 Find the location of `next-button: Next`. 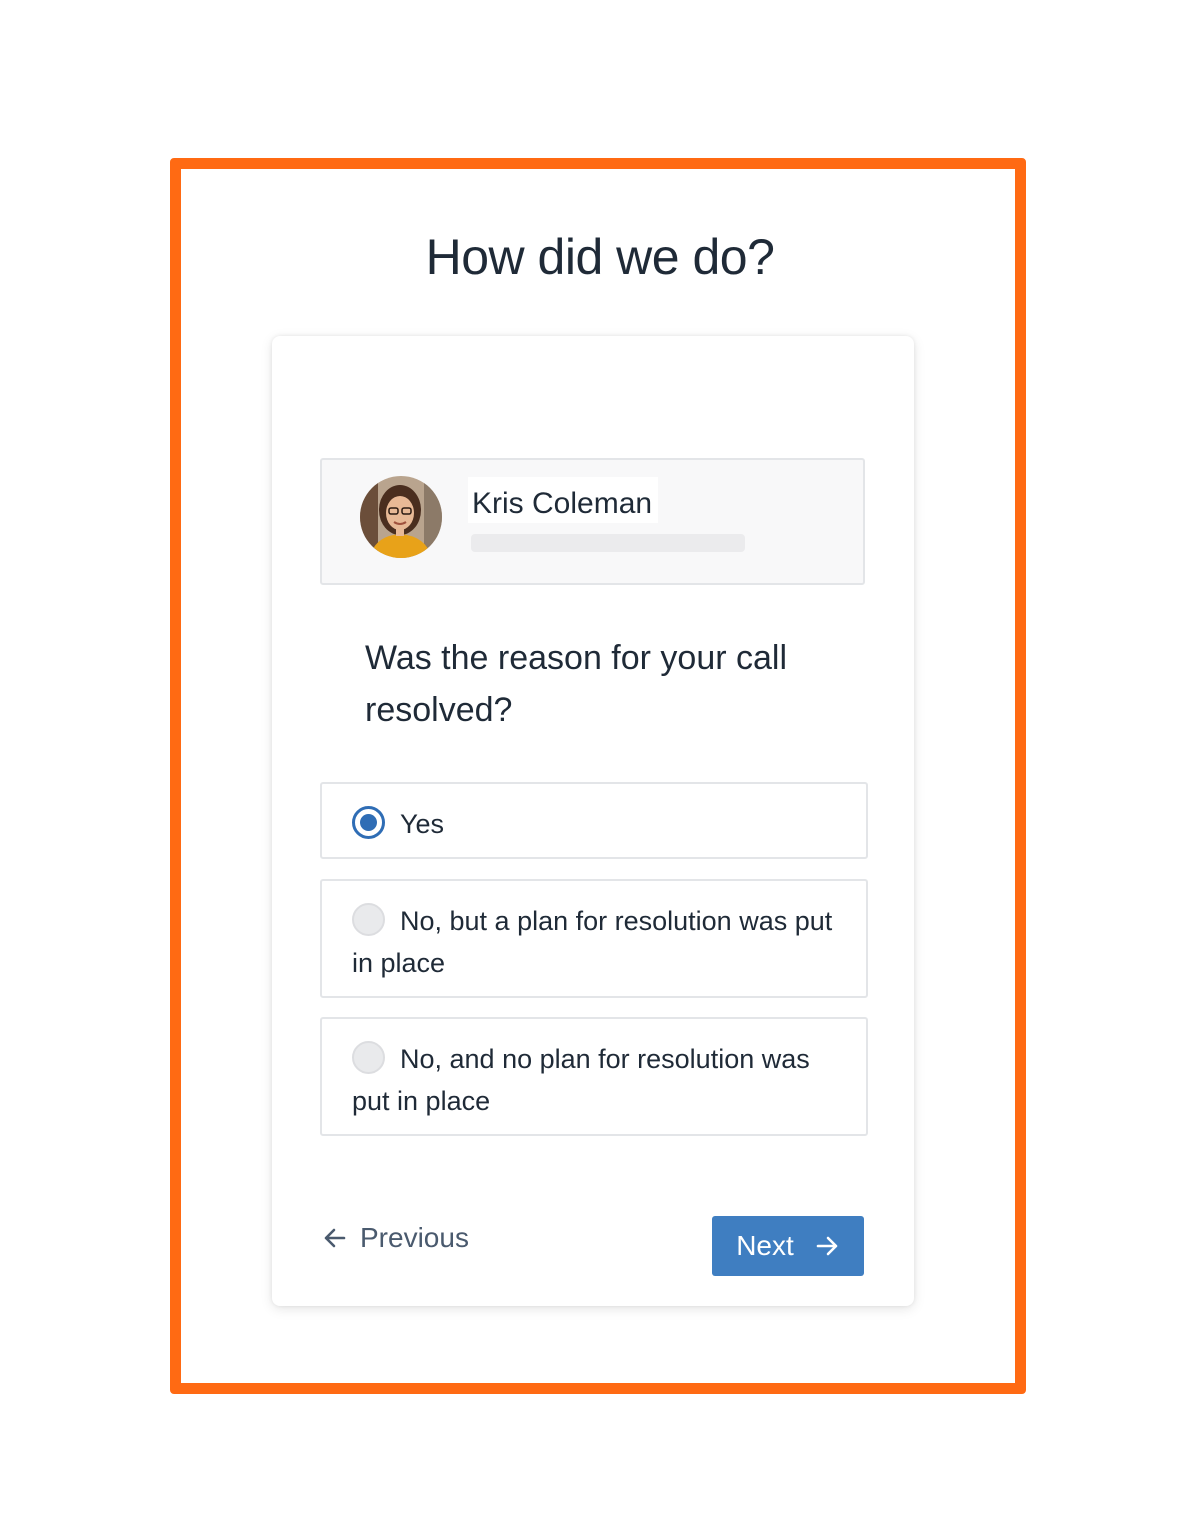

next-button: Next is located at coordinates (788, 1246).